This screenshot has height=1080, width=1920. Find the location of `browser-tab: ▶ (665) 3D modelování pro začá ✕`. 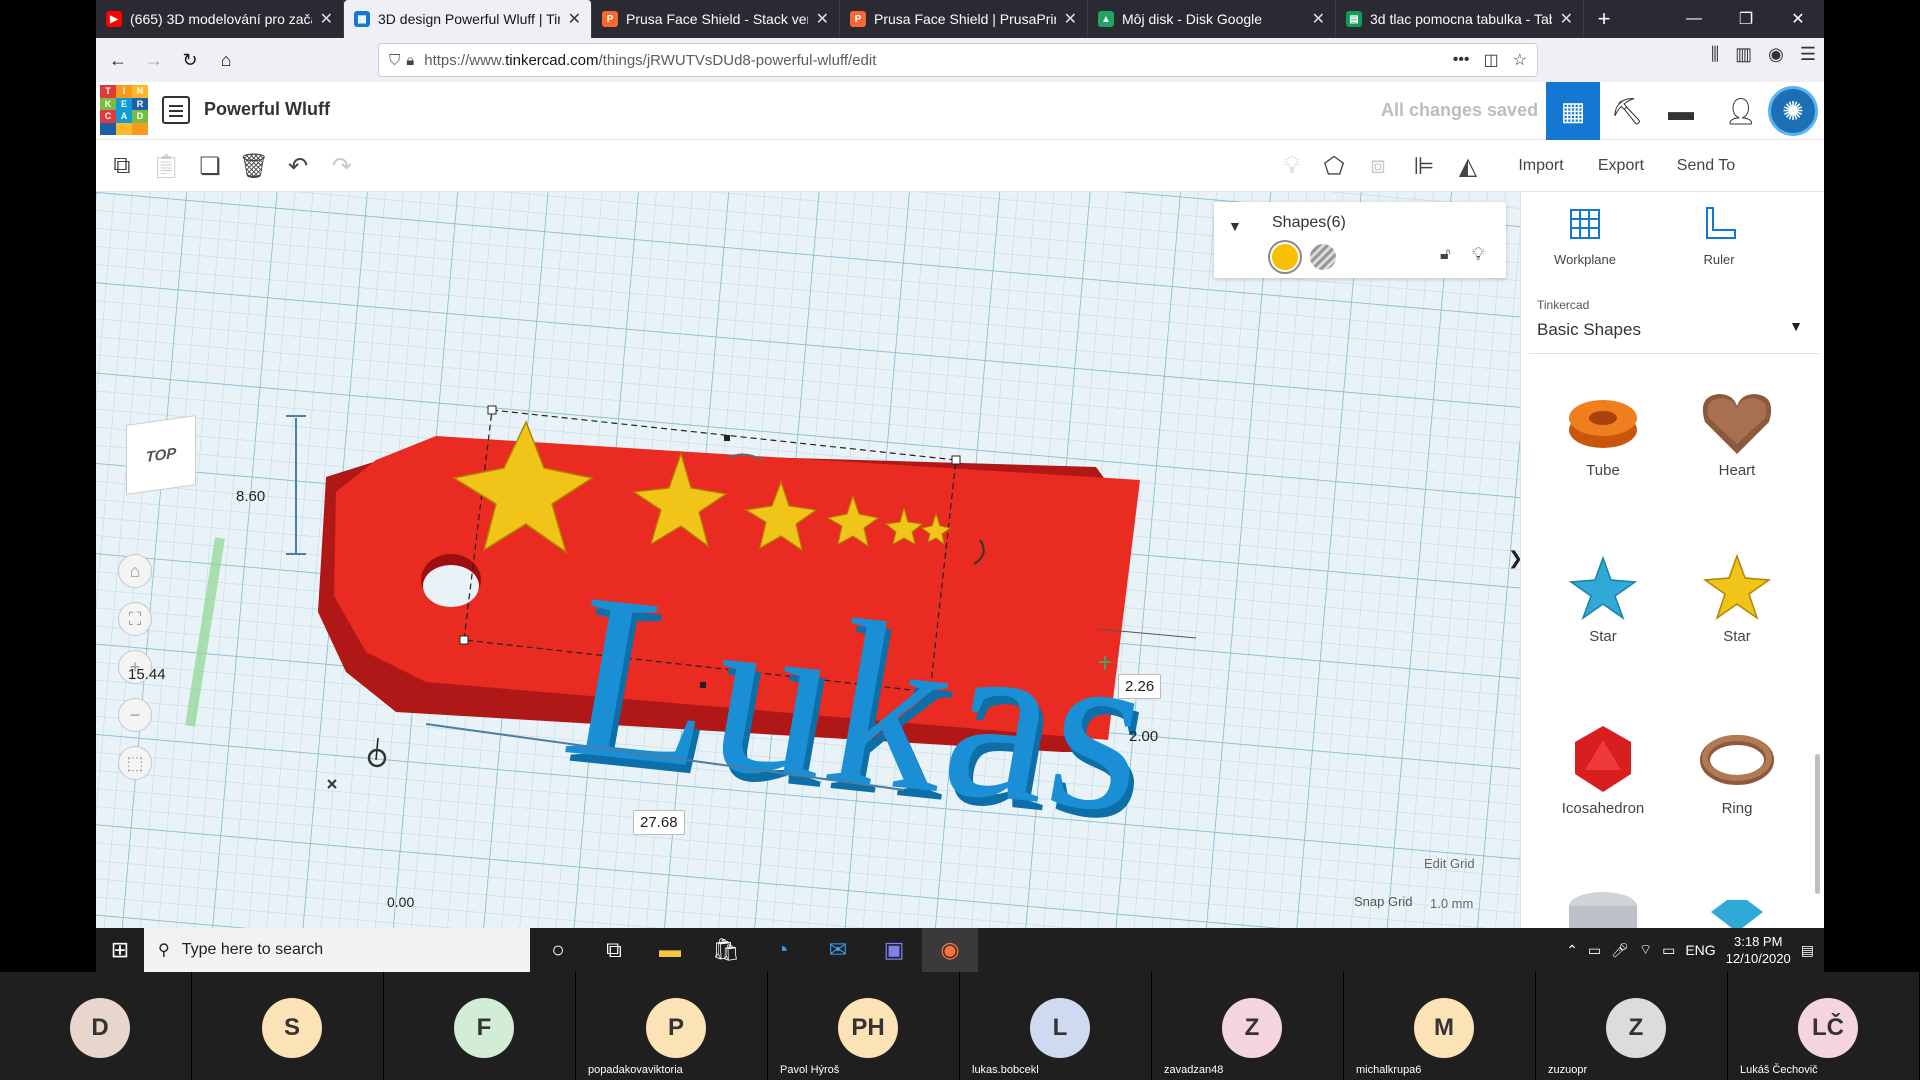

browser-tab: ▶ (665) 3D modelování pro začá ✕ is located at coordinates (220, 19).